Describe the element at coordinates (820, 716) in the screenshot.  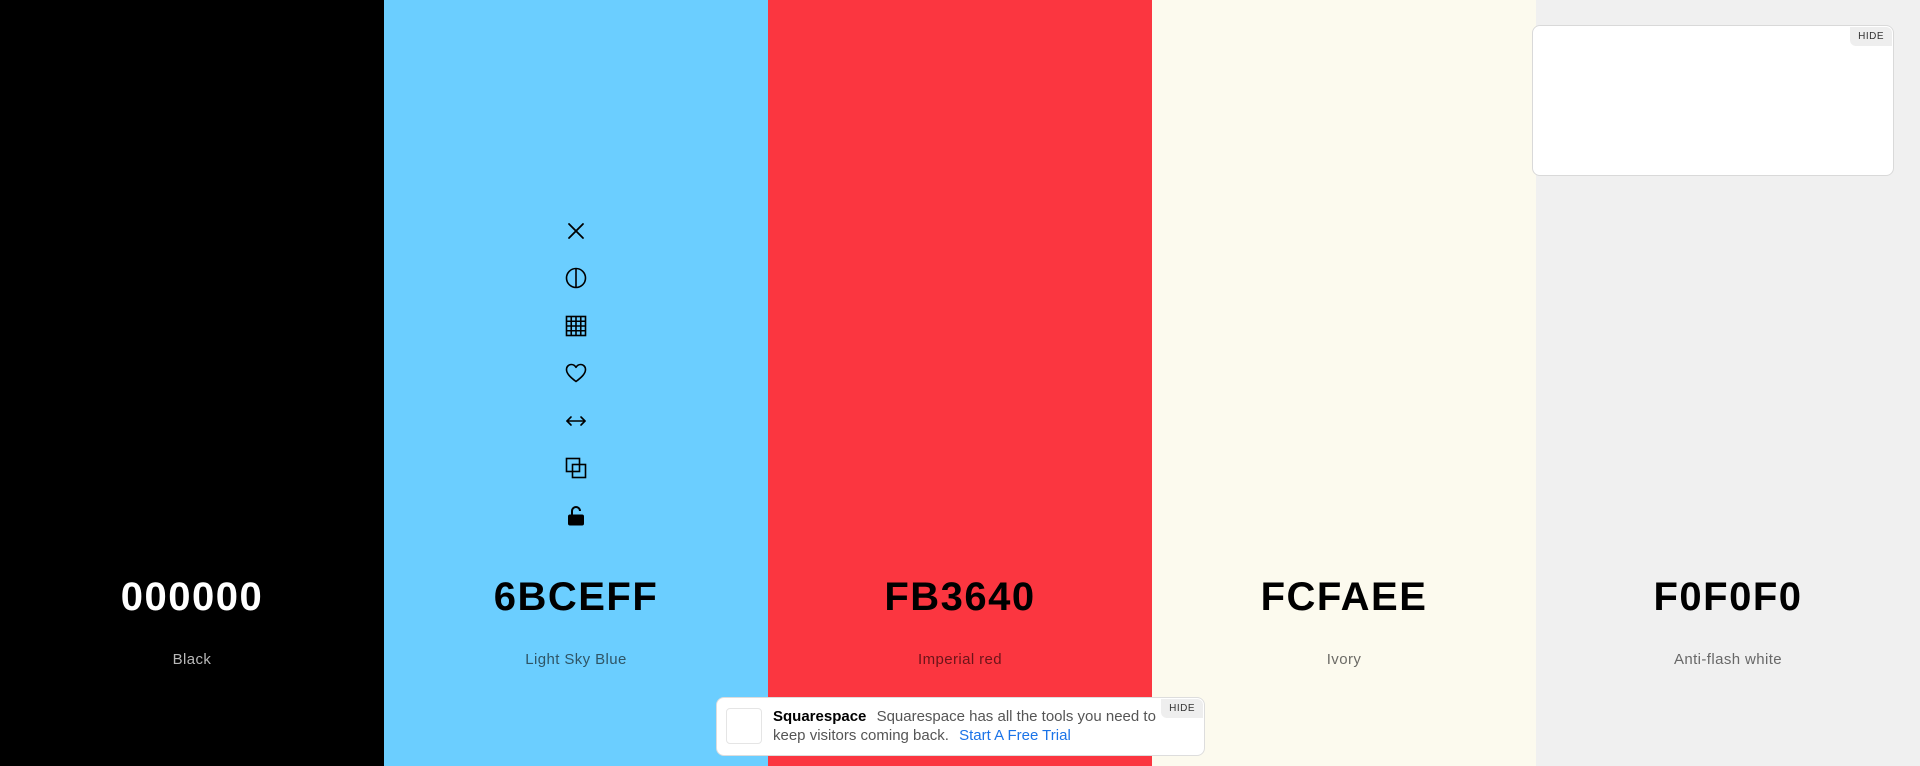
I see `ad-brand: Squarespace` at that location.